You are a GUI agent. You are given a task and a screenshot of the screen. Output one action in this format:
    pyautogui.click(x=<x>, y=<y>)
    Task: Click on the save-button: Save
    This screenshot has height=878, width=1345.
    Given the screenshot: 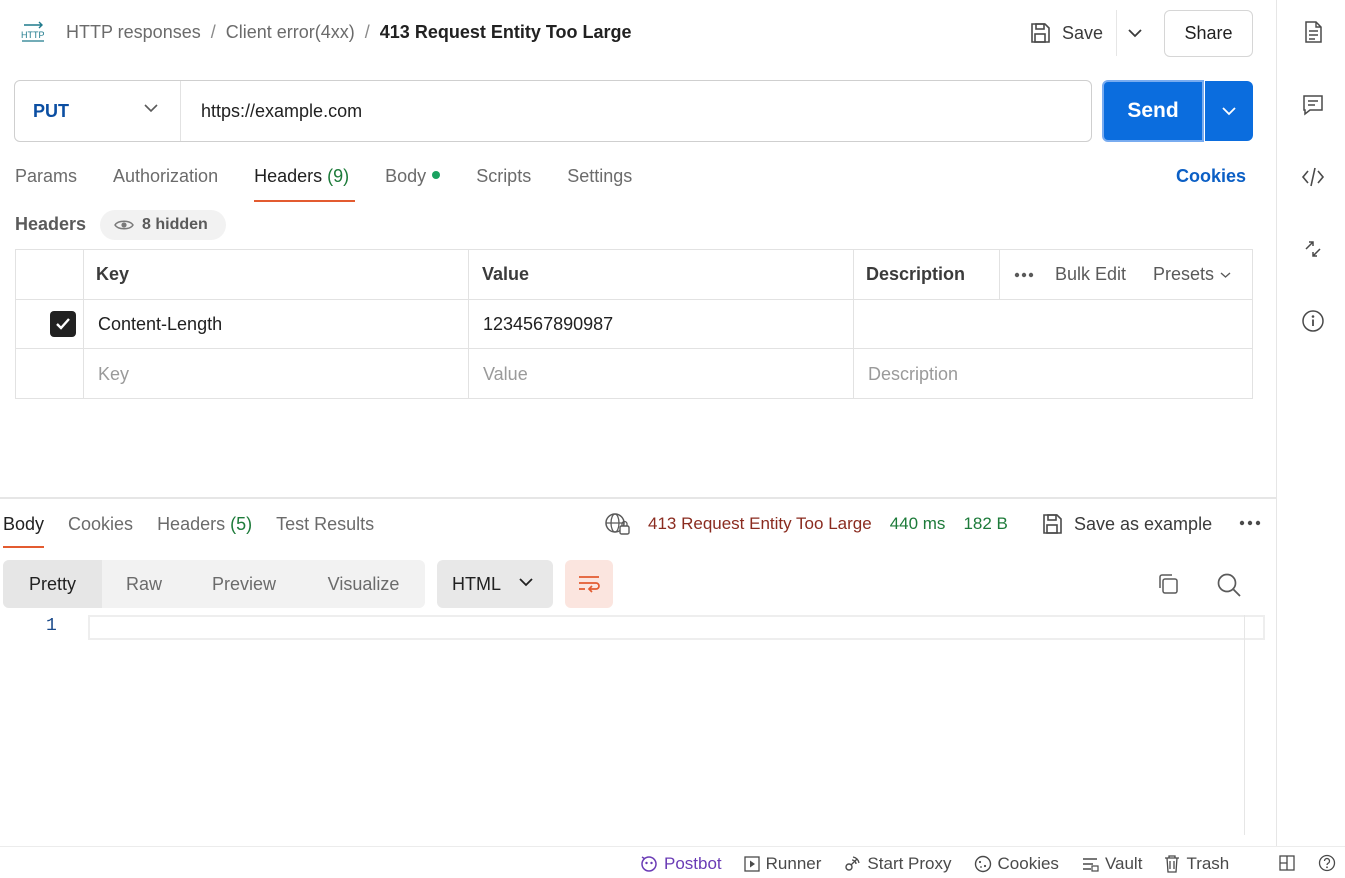 What is the action you would take?
    pyautogui.click(x=1065, y=33)
    